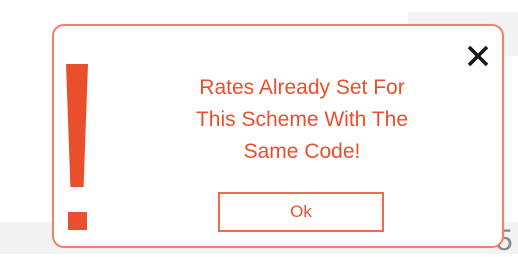 The width and height of the screenshot is (518, 257). I want to click on close-icon, so click(478, 56).